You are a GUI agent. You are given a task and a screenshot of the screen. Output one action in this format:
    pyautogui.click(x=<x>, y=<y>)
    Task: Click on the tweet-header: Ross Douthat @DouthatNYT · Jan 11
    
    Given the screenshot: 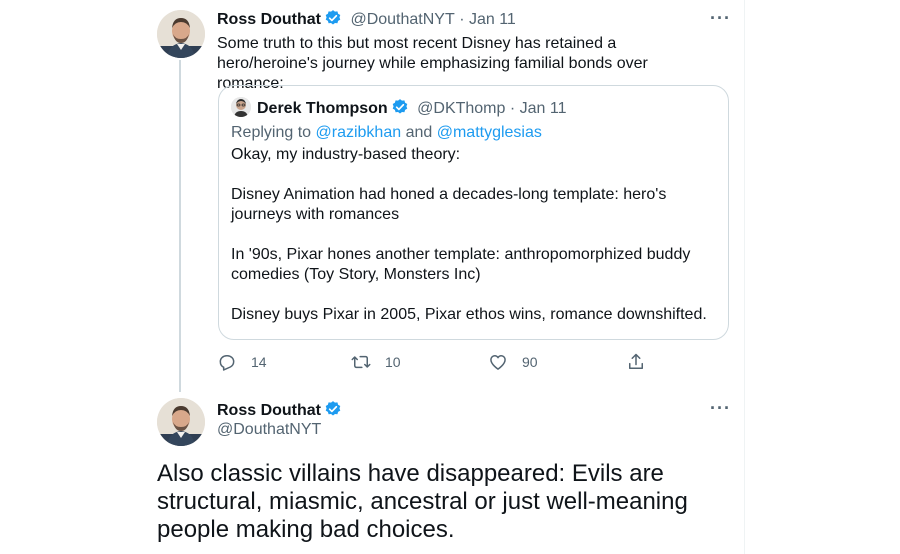 What is the action you would take?
    pyautogui.click(x=366, y=19)
    